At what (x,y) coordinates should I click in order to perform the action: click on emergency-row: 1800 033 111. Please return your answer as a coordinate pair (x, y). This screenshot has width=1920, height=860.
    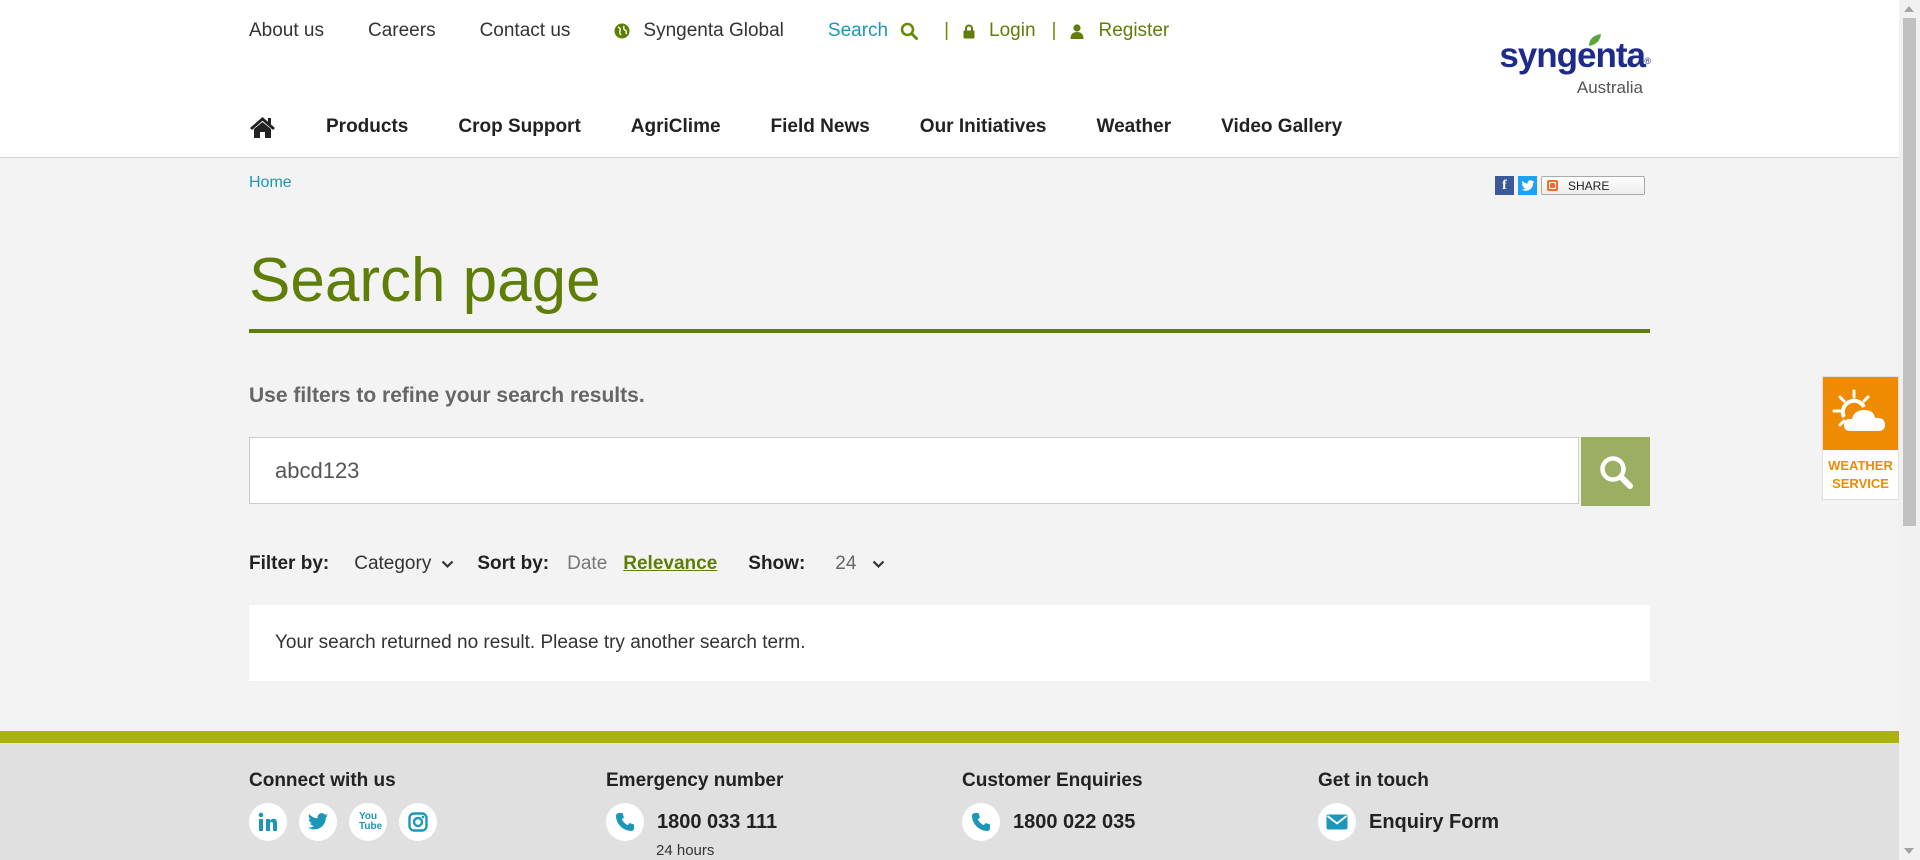
    Looking at the image, I should click on (694, 822).